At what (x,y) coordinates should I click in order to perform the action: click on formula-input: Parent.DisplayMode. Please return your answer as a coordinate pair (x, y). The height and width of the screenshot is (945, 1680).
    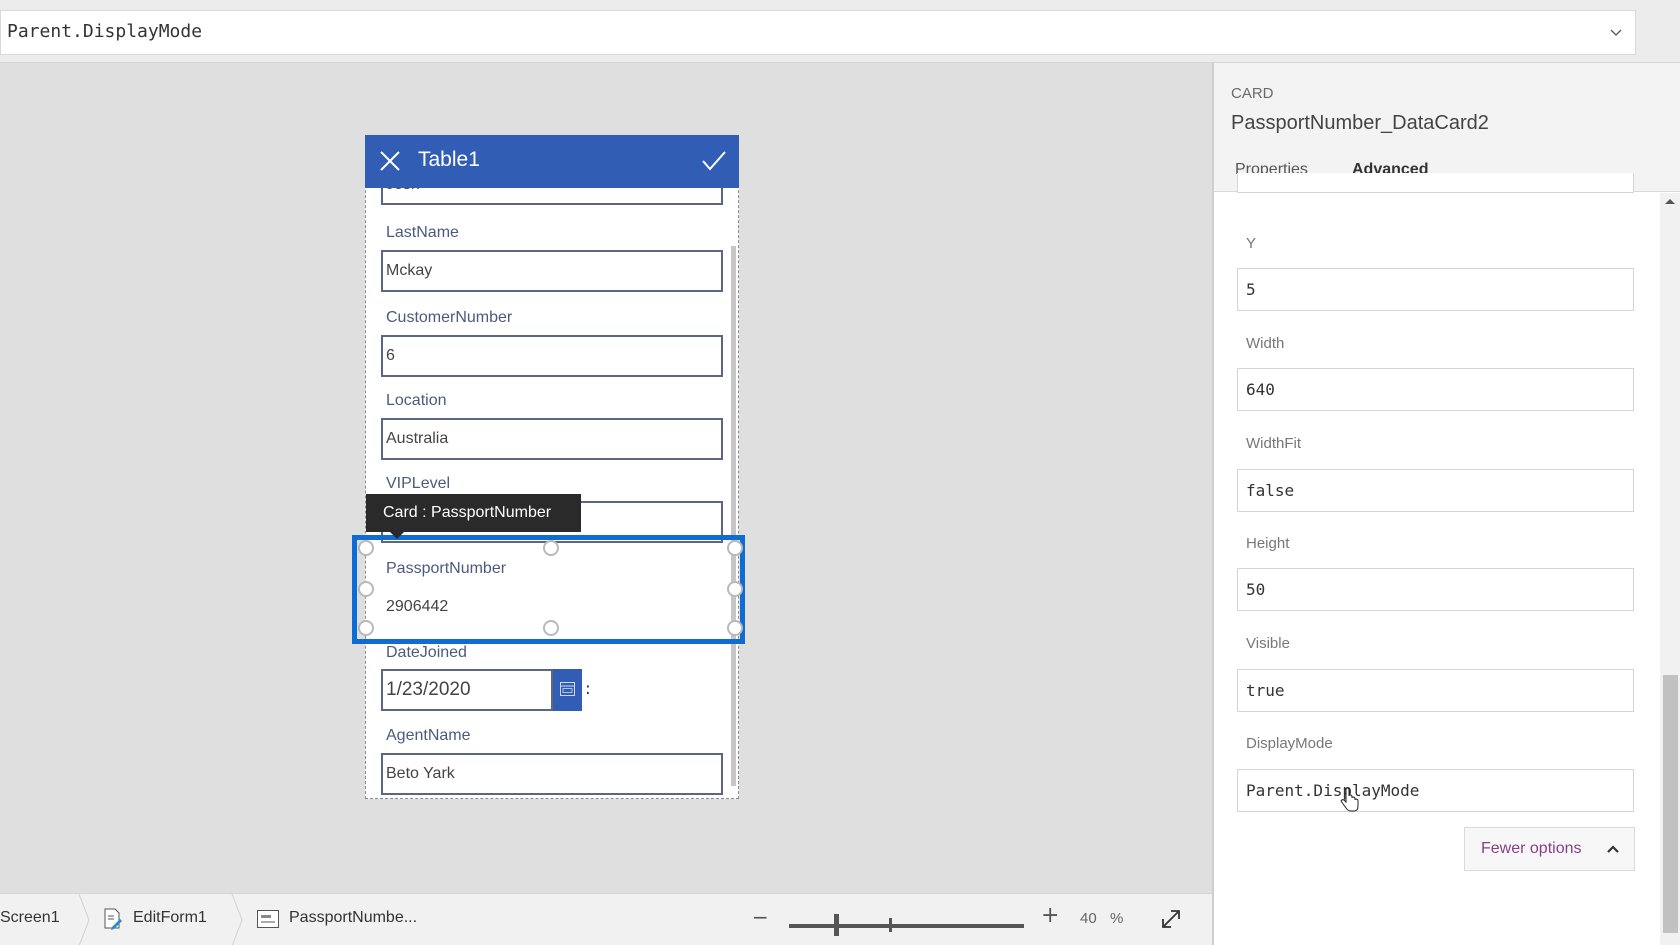
    Looking at the image, I should click on (818, 32).